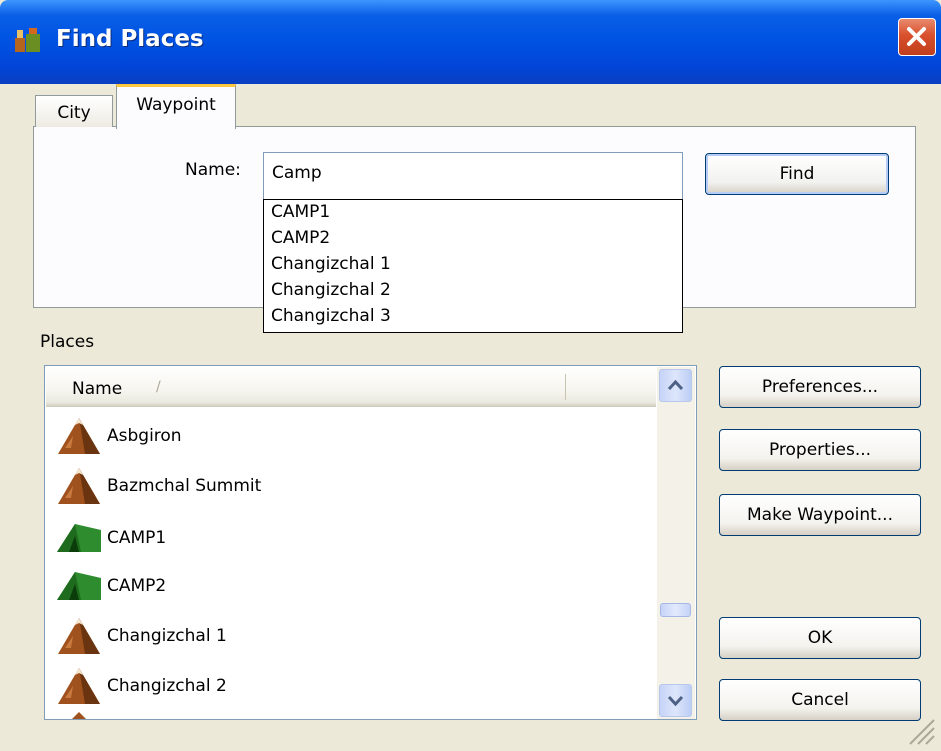 The height and width of the screenshot is (751, 941). What do you see at coordinates (300, 212) in the screenshot?
I see `autocomplete-item: CAMP1` at bounding box center [300, 212].